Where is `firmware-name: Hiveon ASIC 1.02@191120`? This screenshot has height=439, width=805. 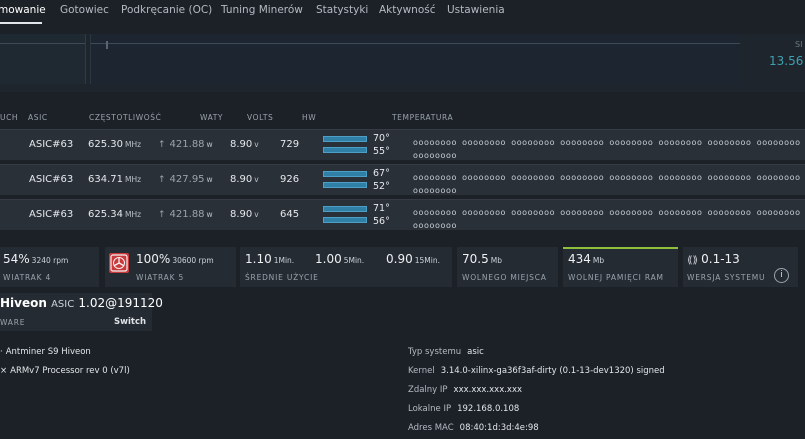 firmware-name: Hiveon ASIC 1.02@191120 is located at coordinates (81, 303).